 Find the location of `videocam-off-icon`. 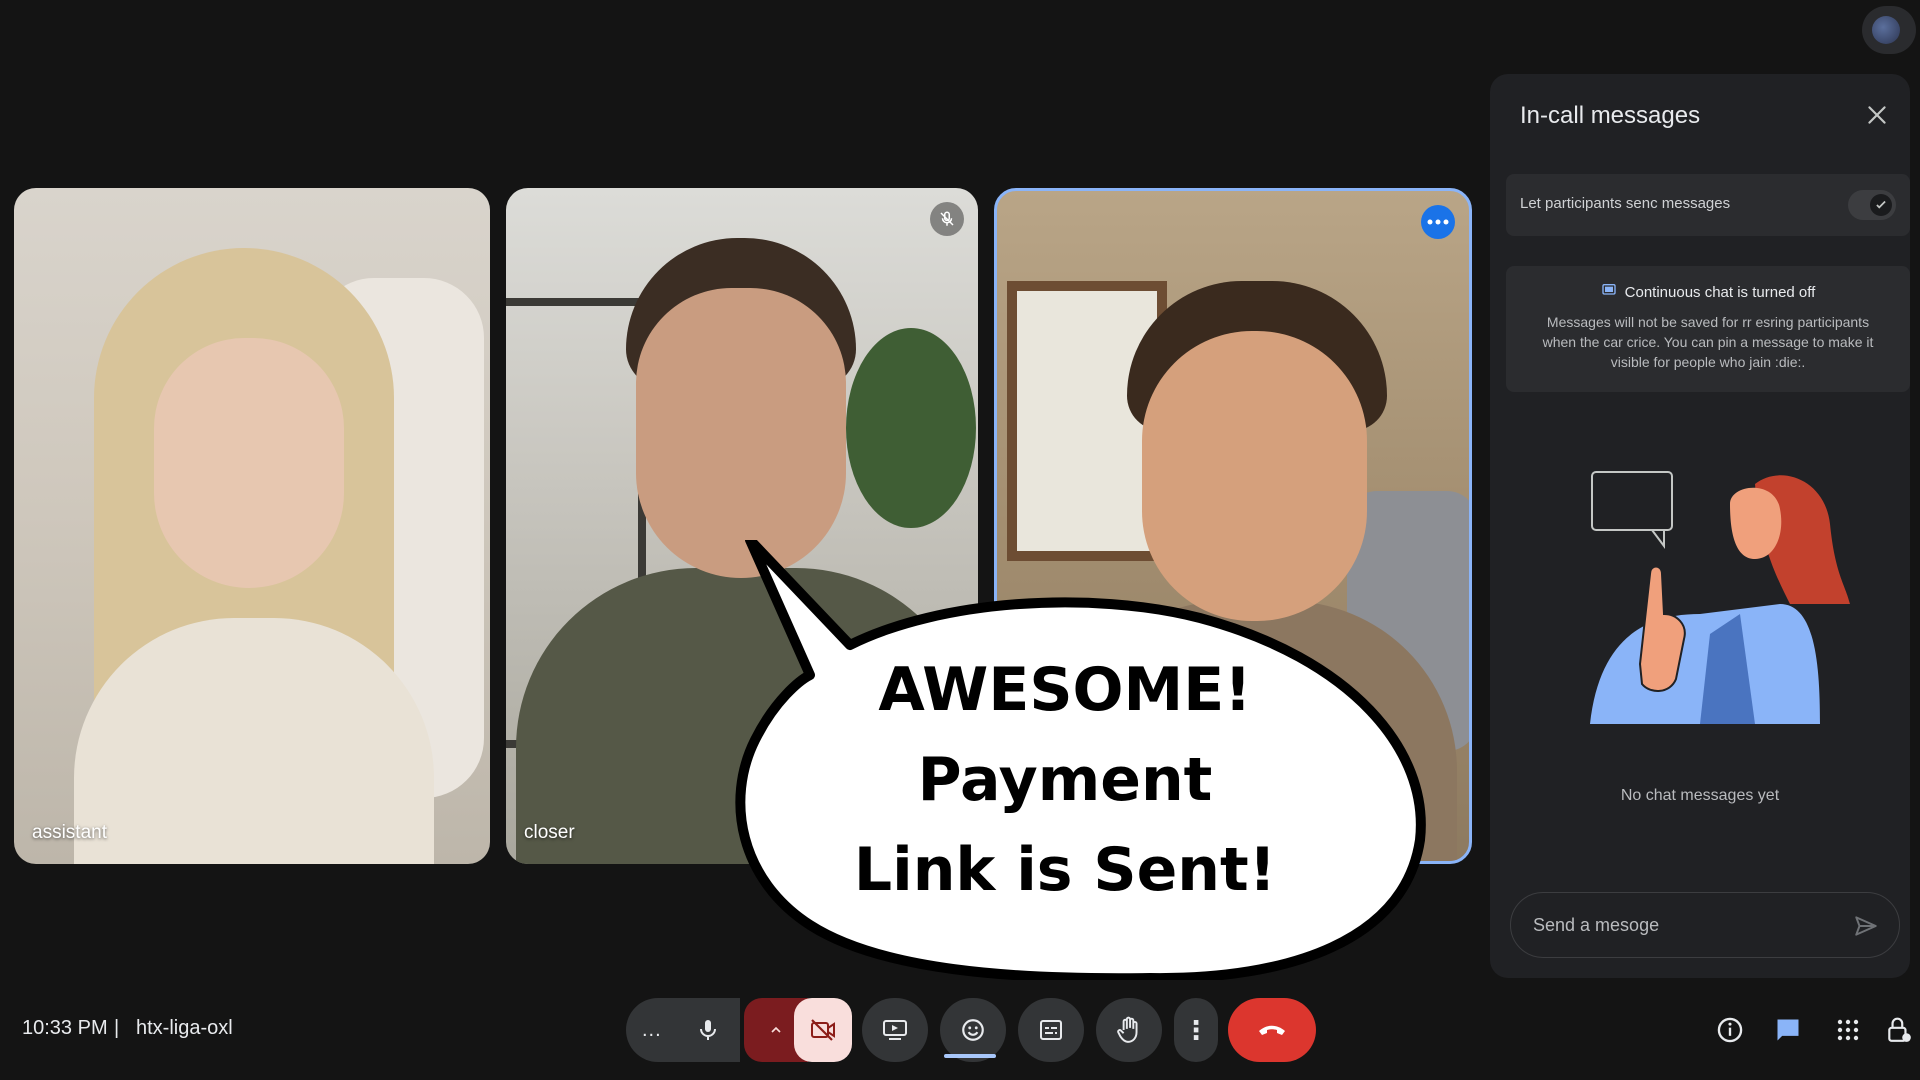

videocam-off-icon is located at coordinates (823, 1030).